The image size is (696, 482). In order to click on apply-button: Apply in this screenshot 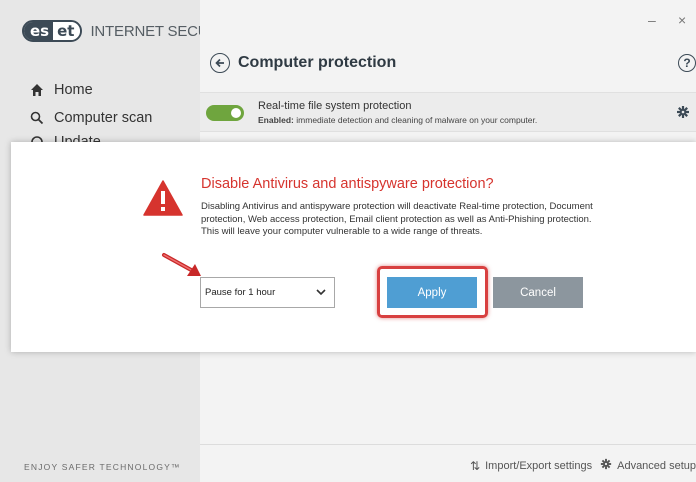, I will do `click(432, 292)`.